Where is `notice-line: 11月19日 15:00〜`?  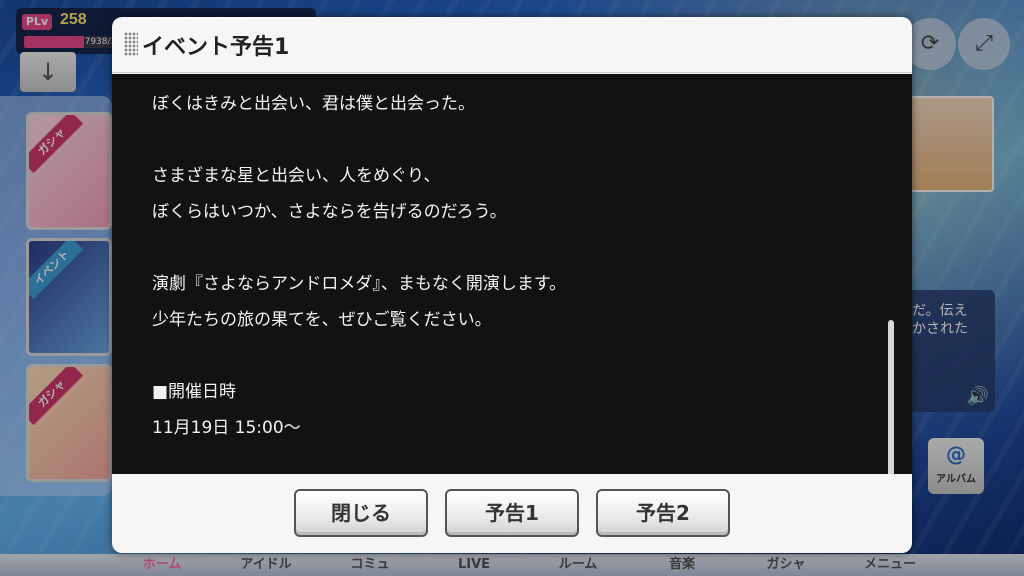
notice-line: 11月19日 15:00〜 is located at coordinates (226, 428).